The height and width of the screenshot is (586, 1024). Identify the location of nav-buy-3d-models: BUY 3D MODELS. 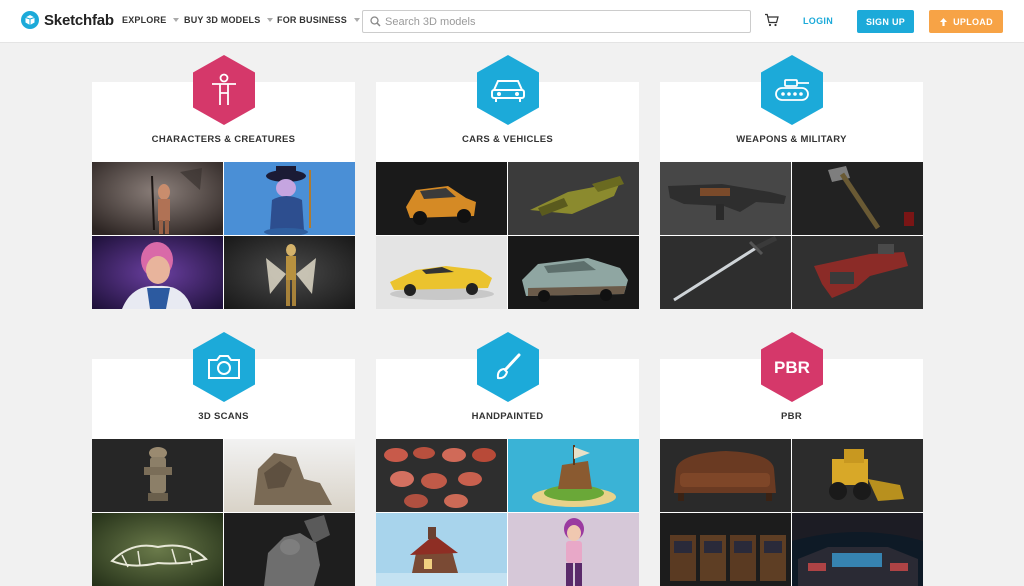
(229, 20).